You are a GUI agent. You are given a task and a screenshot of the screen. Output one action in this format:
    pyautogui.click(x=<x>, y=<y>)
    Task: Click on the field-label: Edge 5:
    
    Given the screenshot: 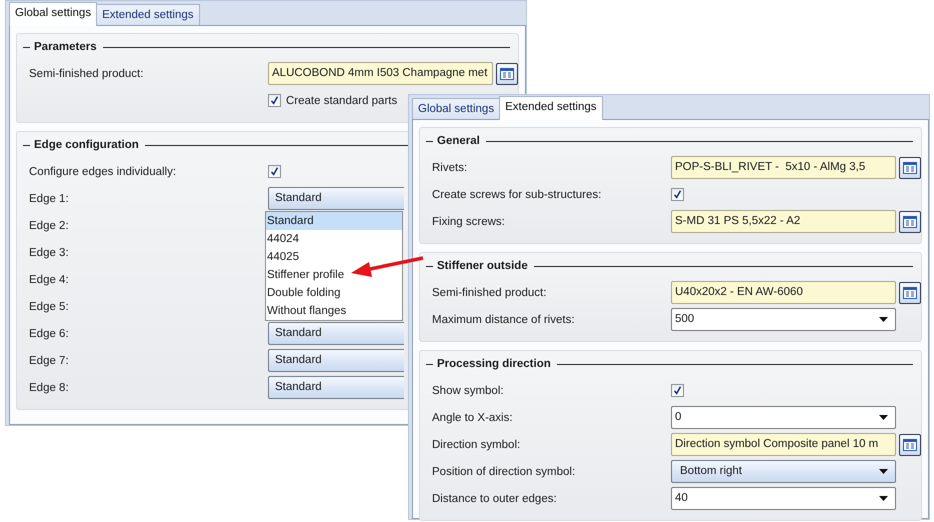 What is the action you would take?
    pyautogui.click(x=49, y=306)
    